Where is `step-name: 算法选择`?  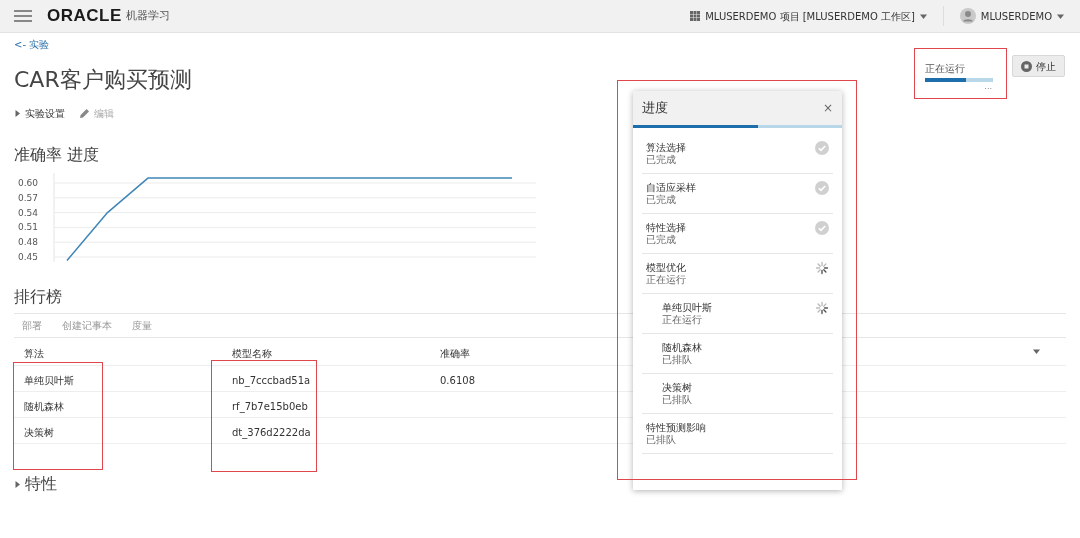 step-name: 算法选择 is located at coordinates (666, 147).